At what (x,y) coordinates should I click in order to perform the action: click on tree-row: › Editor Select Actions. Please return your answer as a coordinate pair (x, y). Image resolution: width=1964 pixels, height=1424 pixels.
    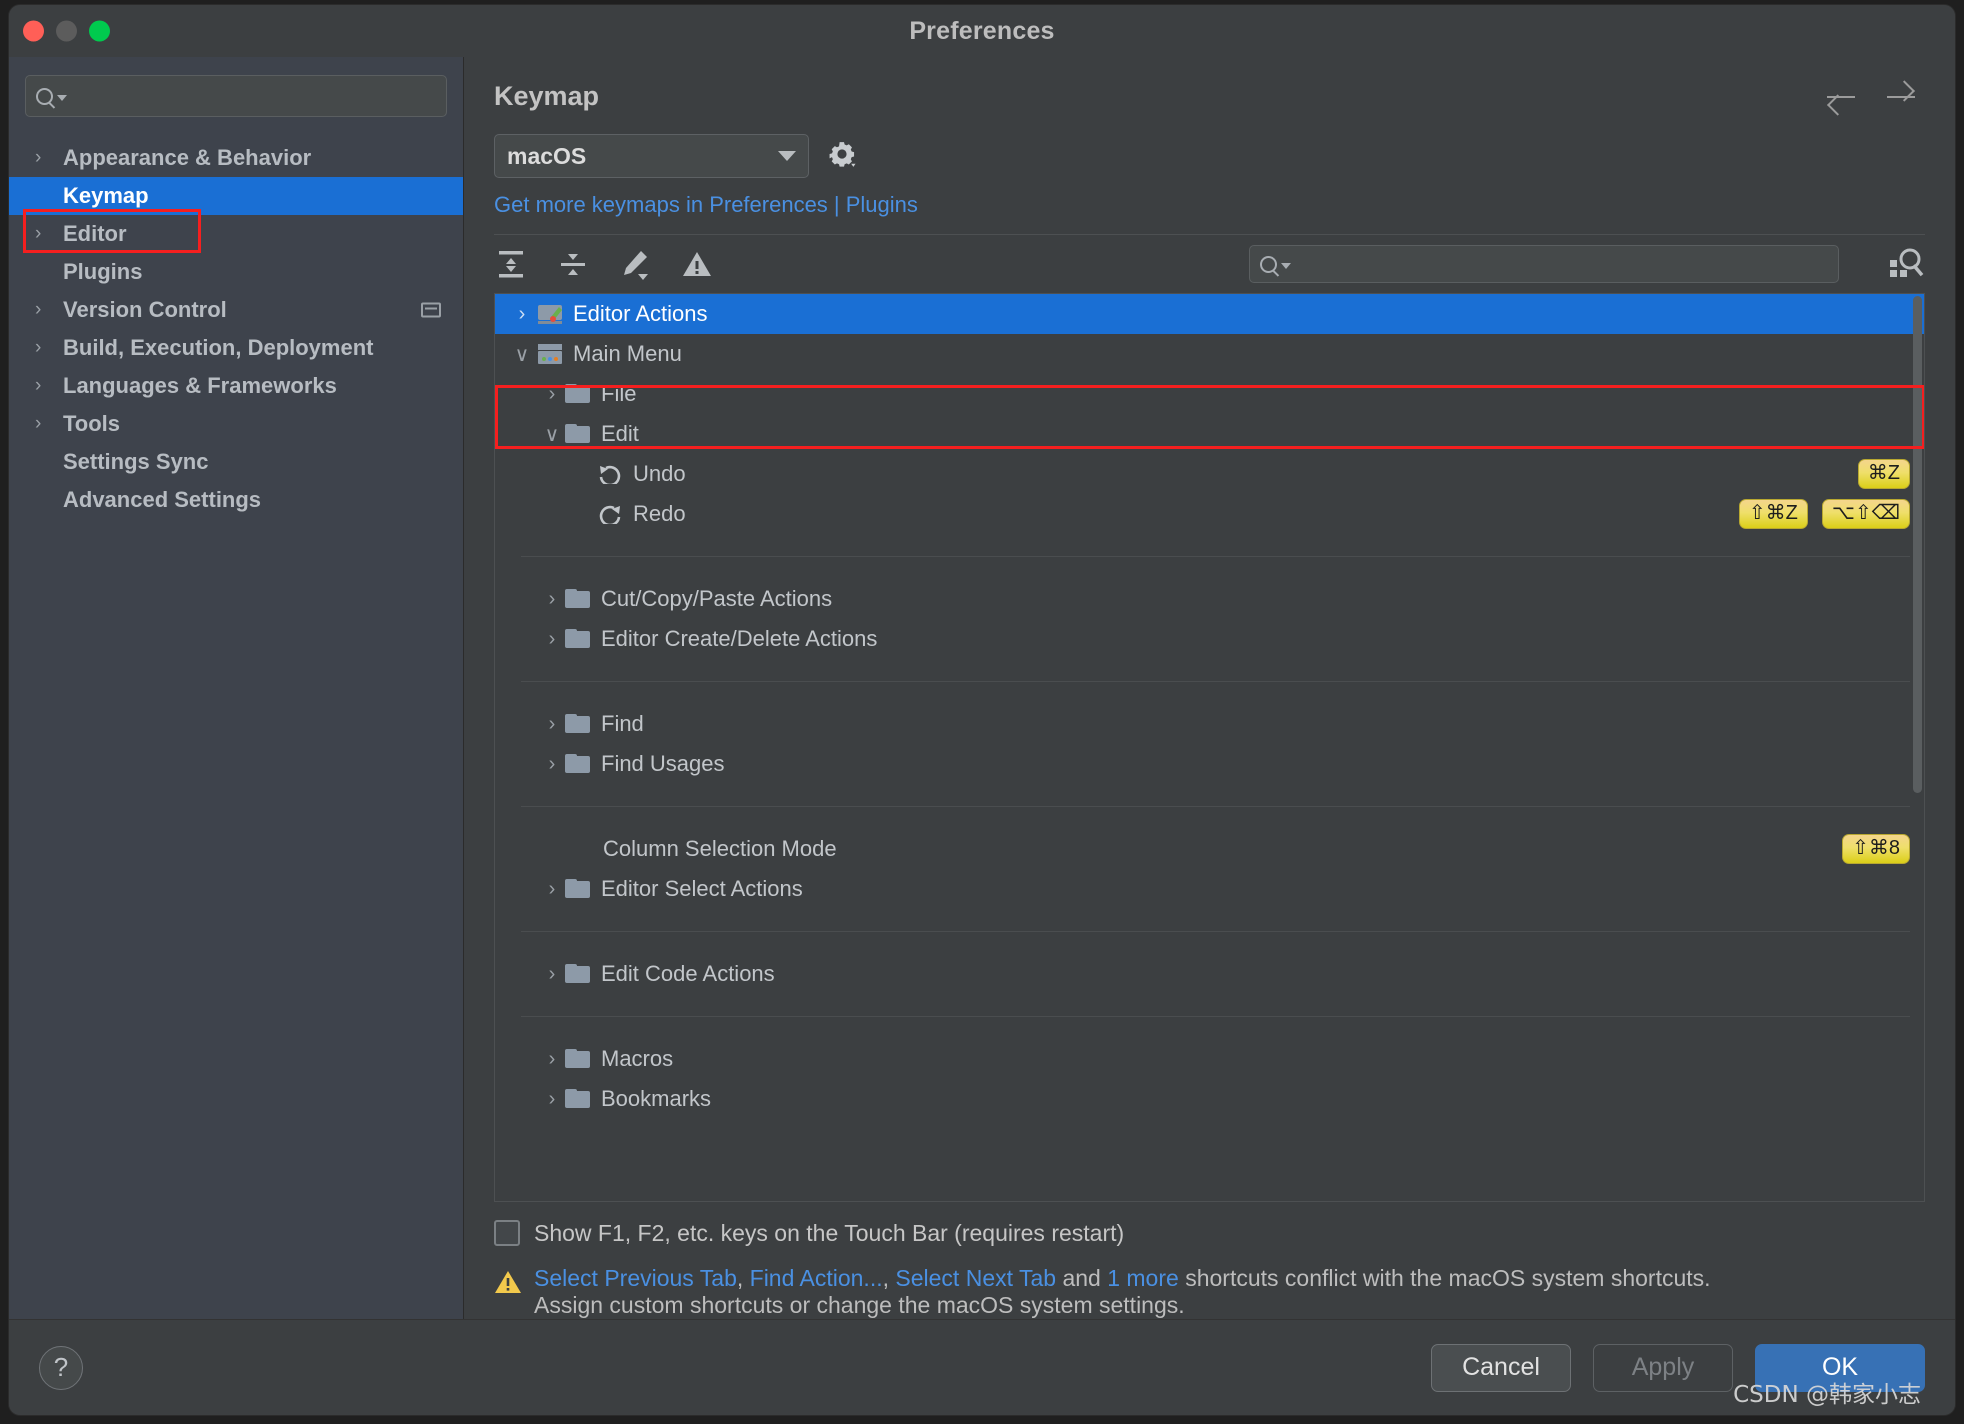
    Looking at the image, I should click on (1209, 889).